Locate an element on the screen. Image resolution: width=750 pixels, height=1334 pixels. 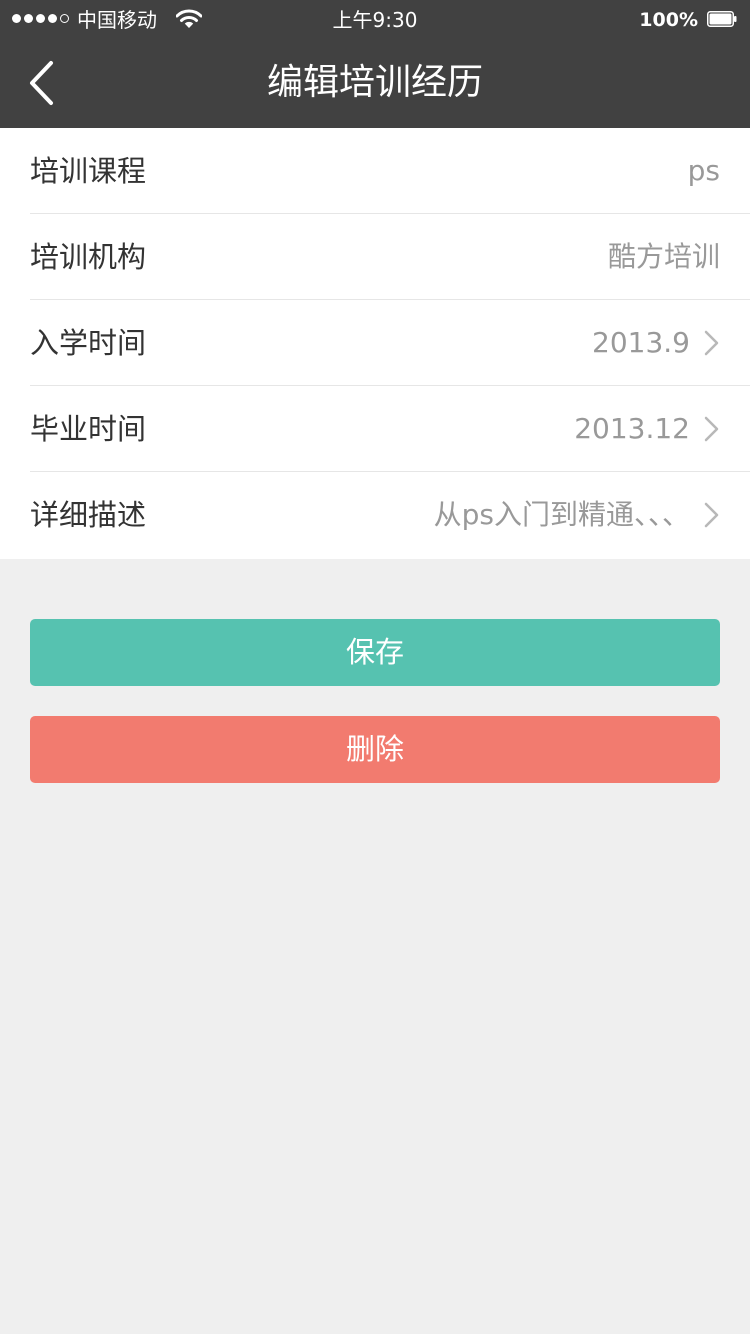
row-label: 详细描述 is located at coordinates (88, 515).